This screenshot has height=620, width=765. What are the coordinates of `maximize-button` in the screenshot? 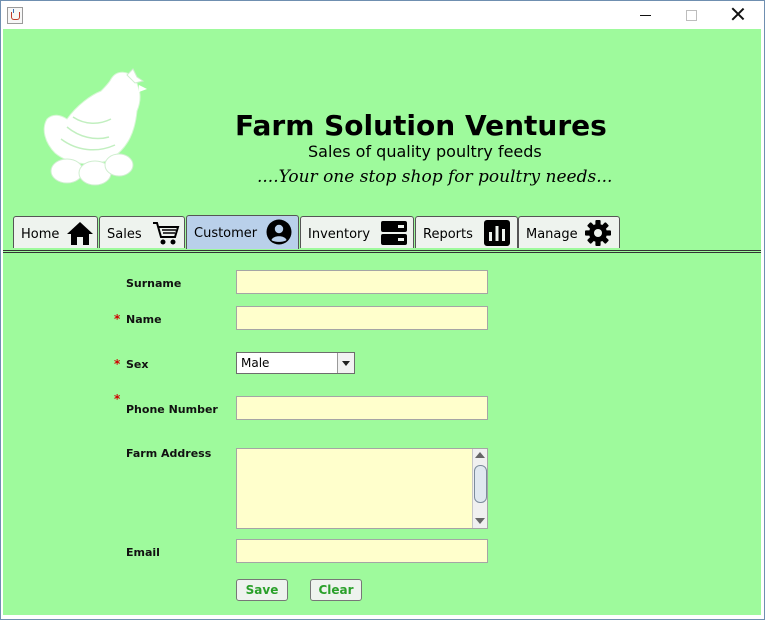 It's located at (692, 15).